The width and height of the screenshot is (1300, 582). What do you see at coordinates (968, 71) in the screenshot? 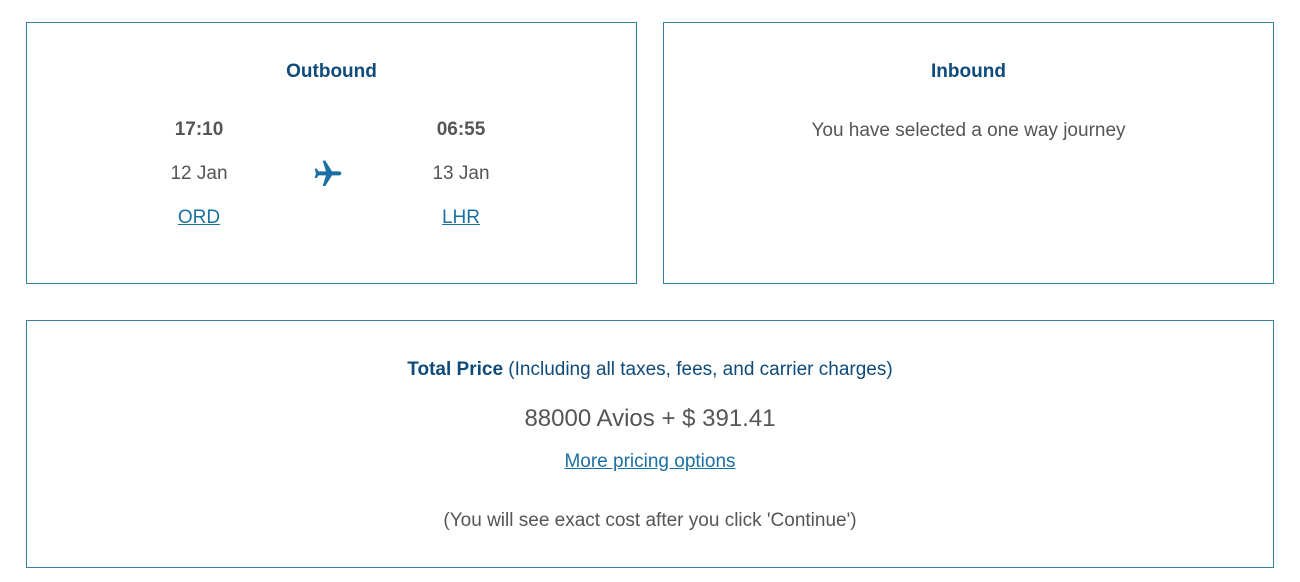
I see `inbound-title: Inbound` at bounding box center [968, 71].